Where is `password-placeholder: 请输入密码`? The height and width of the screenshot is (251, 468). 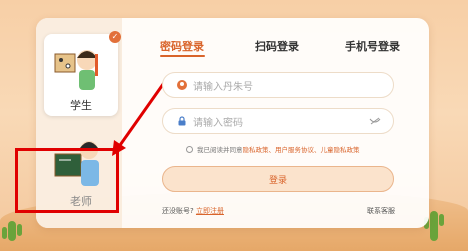 password-placeholder: 请输入密码 is located at coordinates (218, 123).